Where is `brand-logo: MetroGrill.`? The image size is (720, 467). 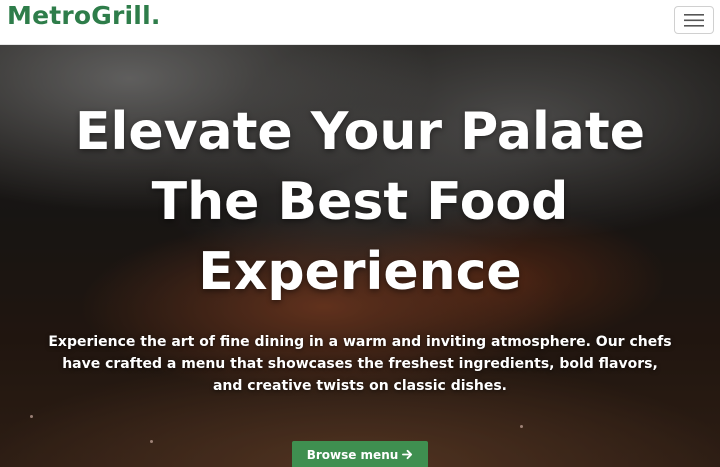 brand-logo: MetroGrill. is located at coordinates (84, 16).